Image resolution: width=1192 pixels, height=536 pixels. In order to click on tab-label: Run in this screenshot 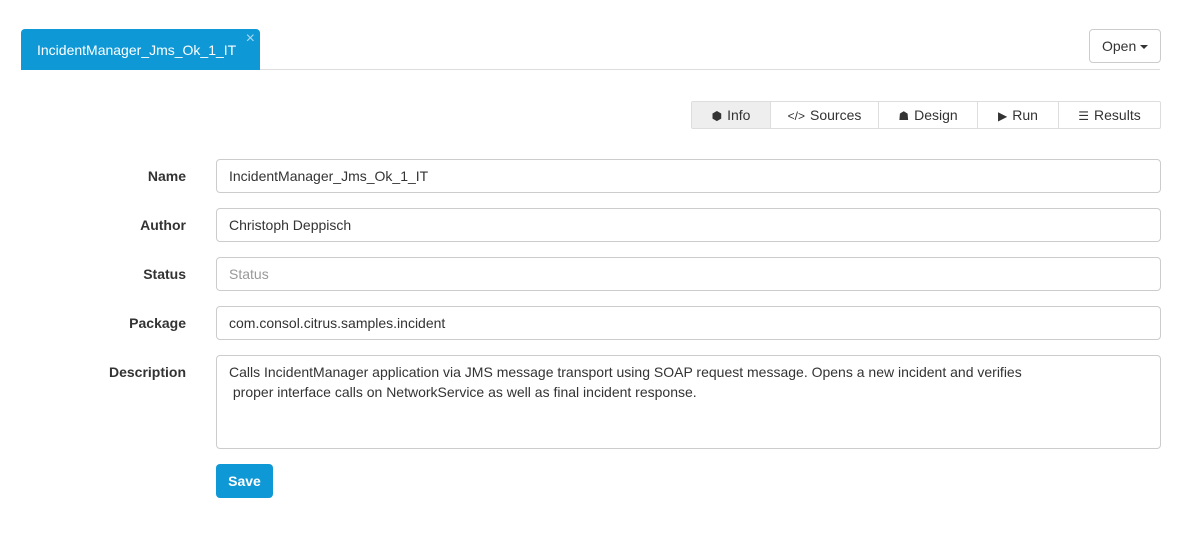, I will do `click(1025, 115)`.